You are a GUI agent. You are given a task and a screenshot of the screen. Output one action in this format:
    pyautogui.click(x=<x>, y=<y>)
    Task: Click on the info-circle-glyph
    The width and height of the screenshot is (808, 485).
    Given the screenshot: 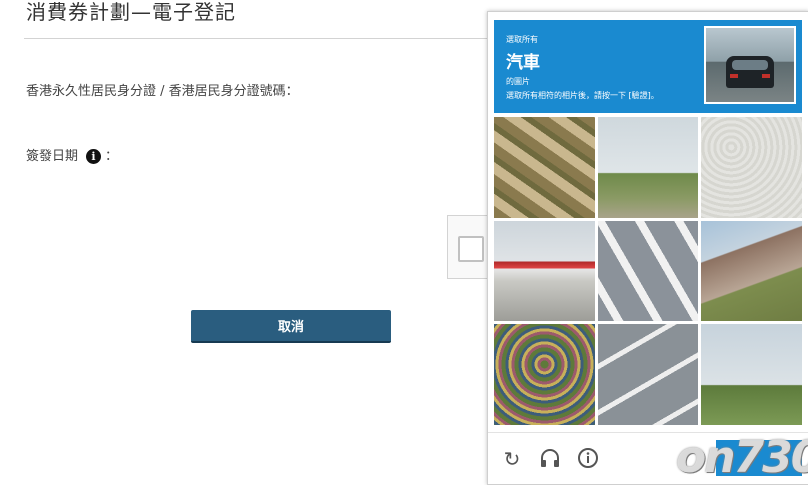 What is the action you would take?
    pyautogui.click(x=588, y=458)
    